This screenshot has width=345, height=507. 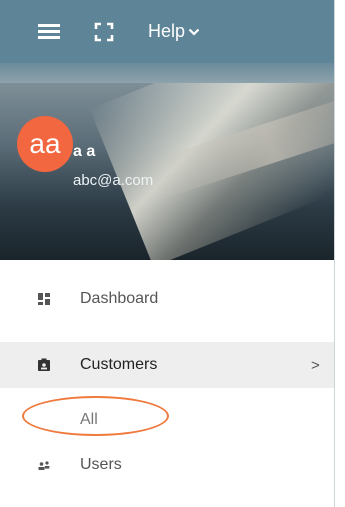 What do you see at coordinates (113, 180) in the screenshot?
I see `user-email: abc@a.com` at bounding box center [113, 180].